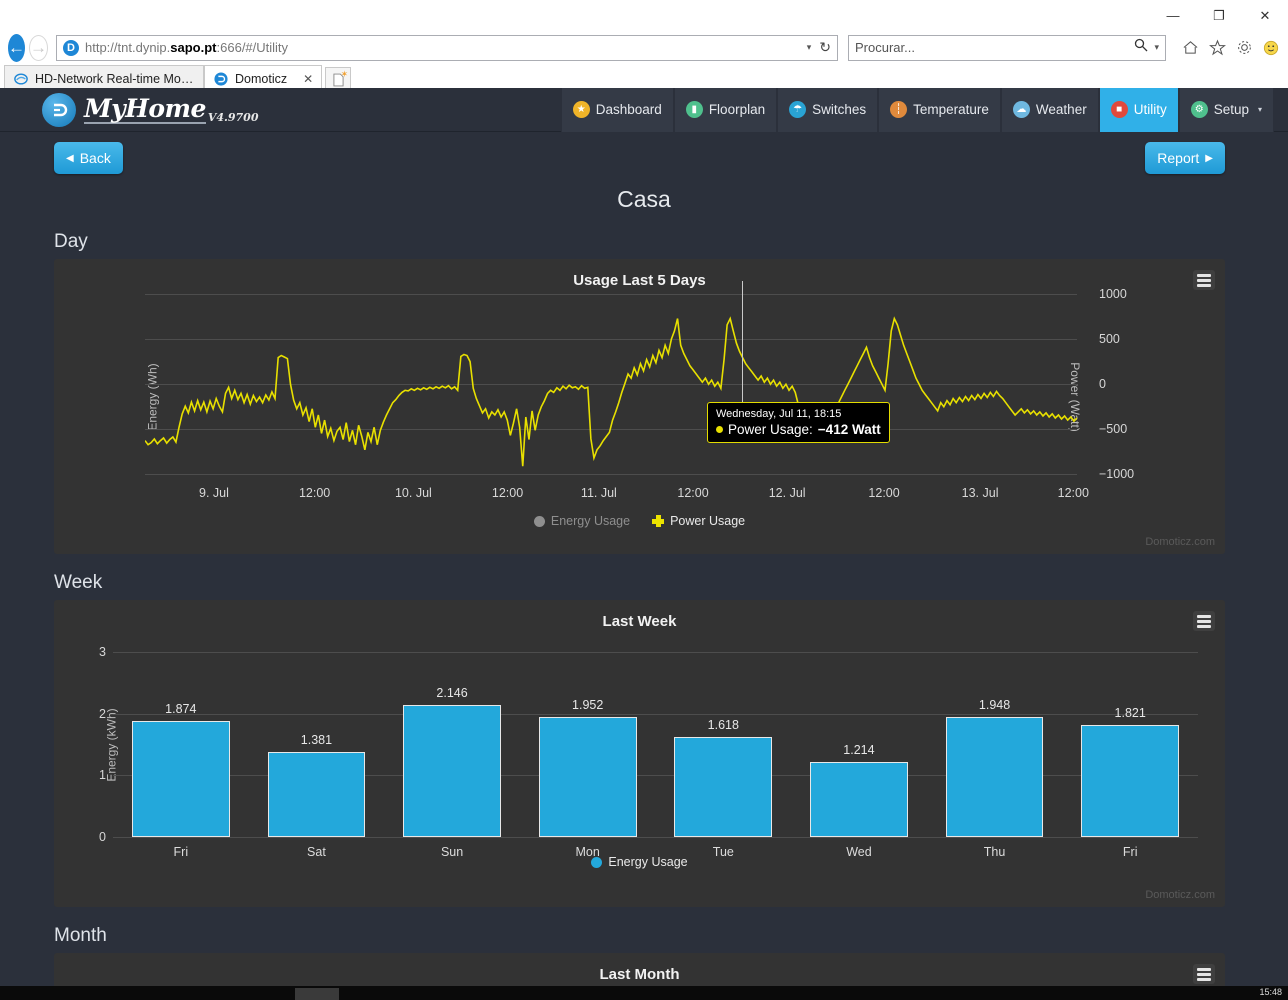  What do you see at coordinates (809, 47) in the screenshot?
I see `address-dropdown-icon: ▾` at bounding box center [809, 47].